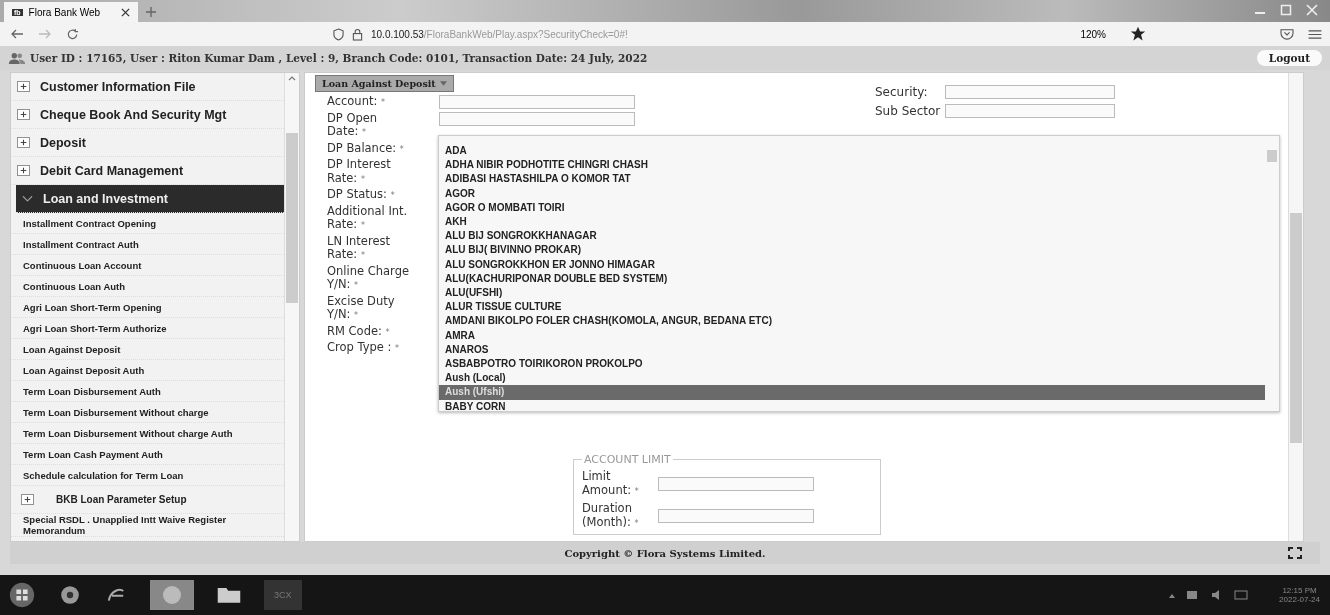 Image resolution: width=1330 pixels, height=615 pixels. Describe the element at coordinates (852, 264) in the screenshot. I see `dropdown-option: ALU SONGROKKHON ER JONNO HIMAGAR` at that location.